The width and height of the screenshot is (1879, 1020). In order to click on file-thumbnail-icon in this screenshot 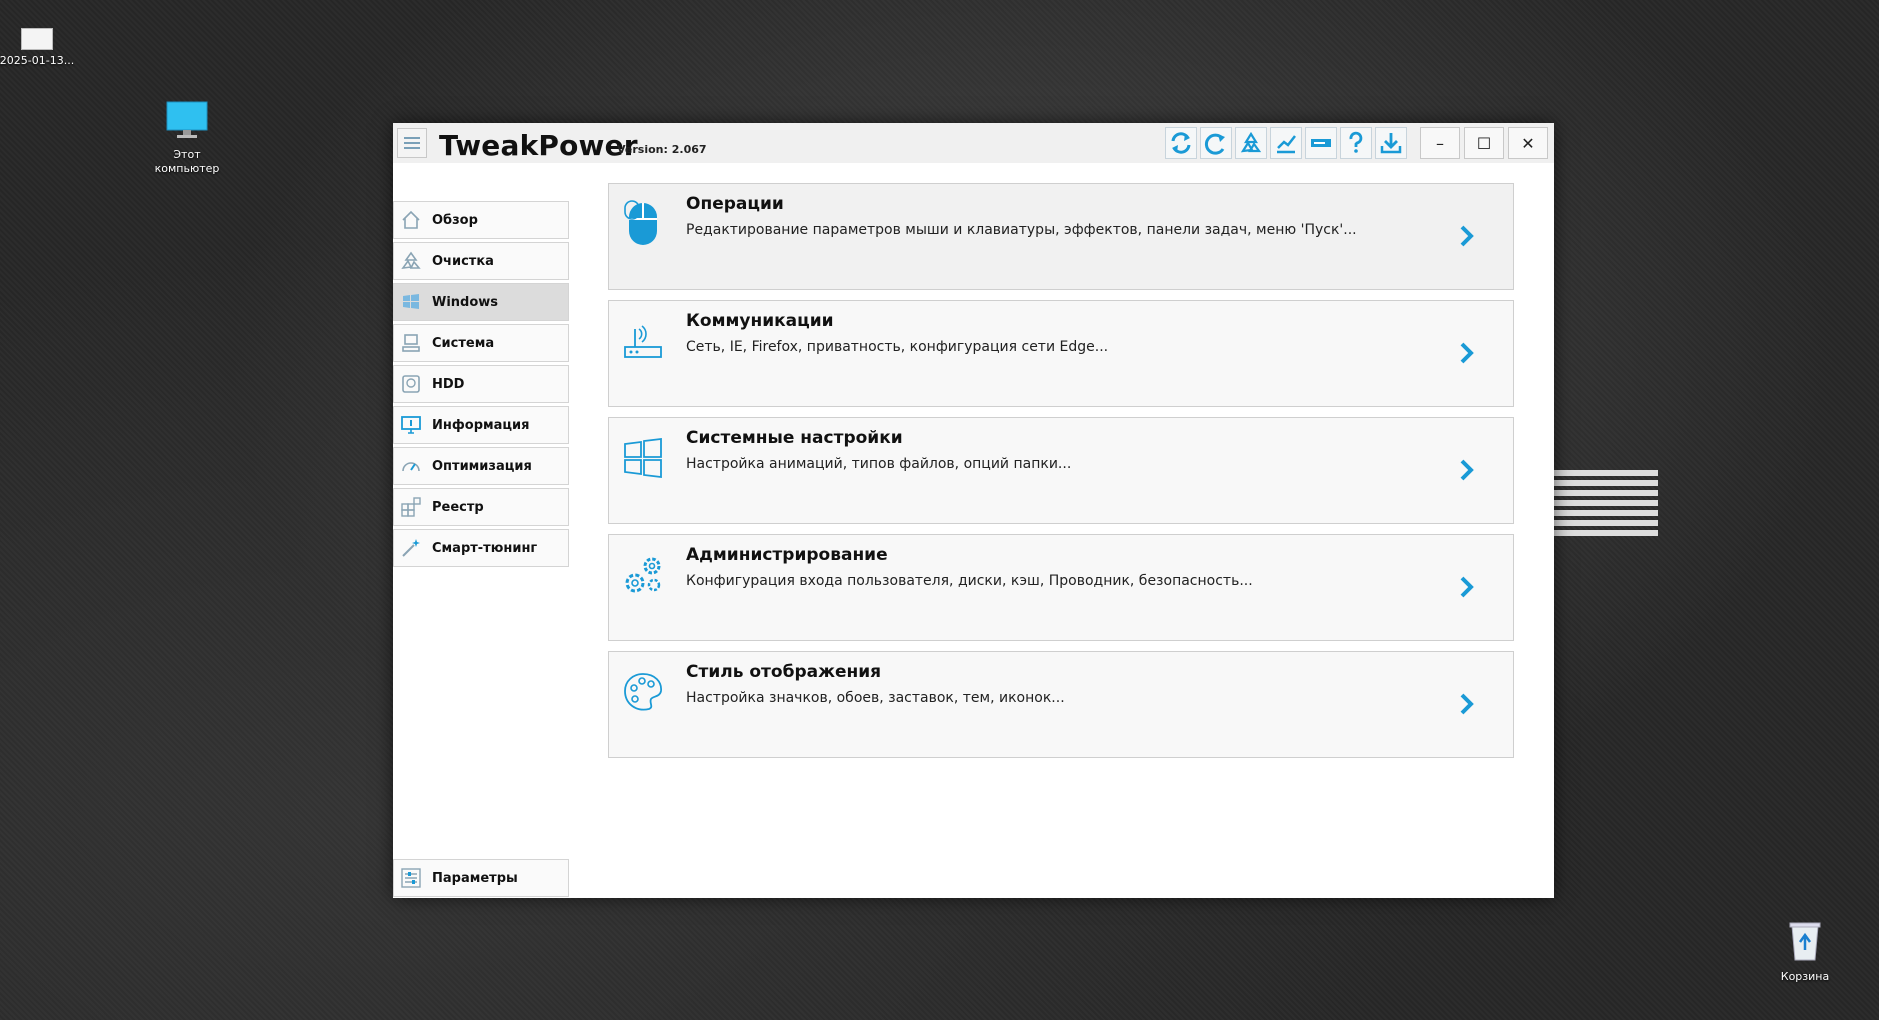, I will do `click(37, 39)`.